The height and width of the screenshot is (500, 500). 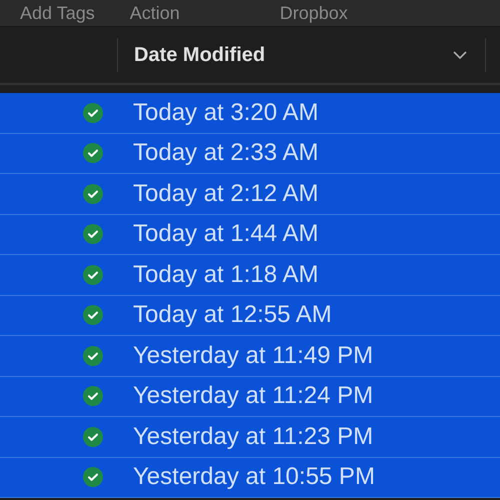 I want to click on date-cell: Today at 1:18 AM, so click(x=225, y=274).